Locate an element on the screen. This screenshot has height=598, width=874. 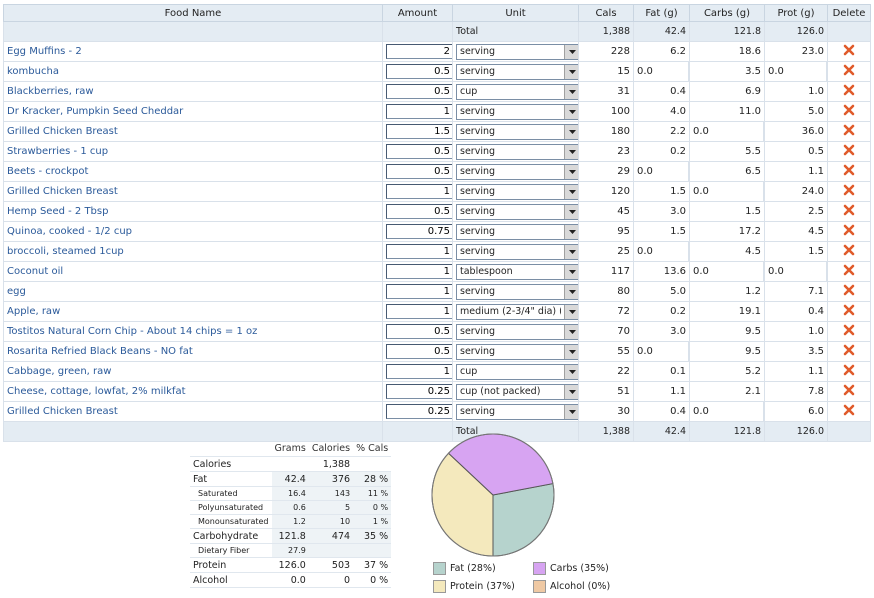
unit-select: cup (not packed) is located at coordinates (517, 391).